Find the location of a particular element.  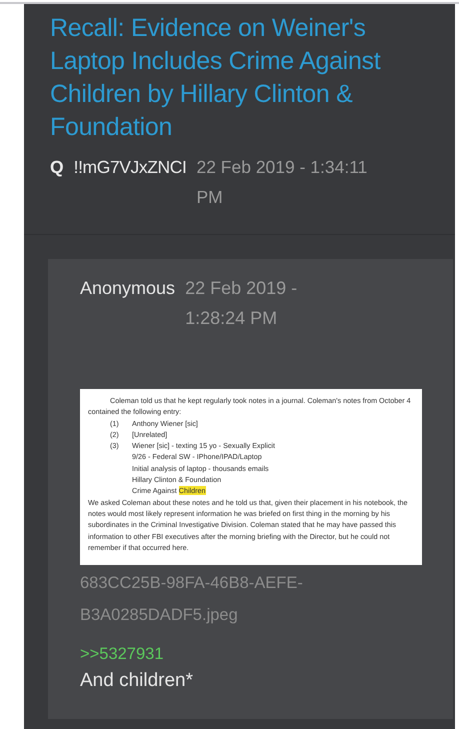

post-title: Recall: Evidence on Weiner's Laptop Includes Crime Against Children by Hillary Clinton & Foundation is located at coordinates (215, 78).